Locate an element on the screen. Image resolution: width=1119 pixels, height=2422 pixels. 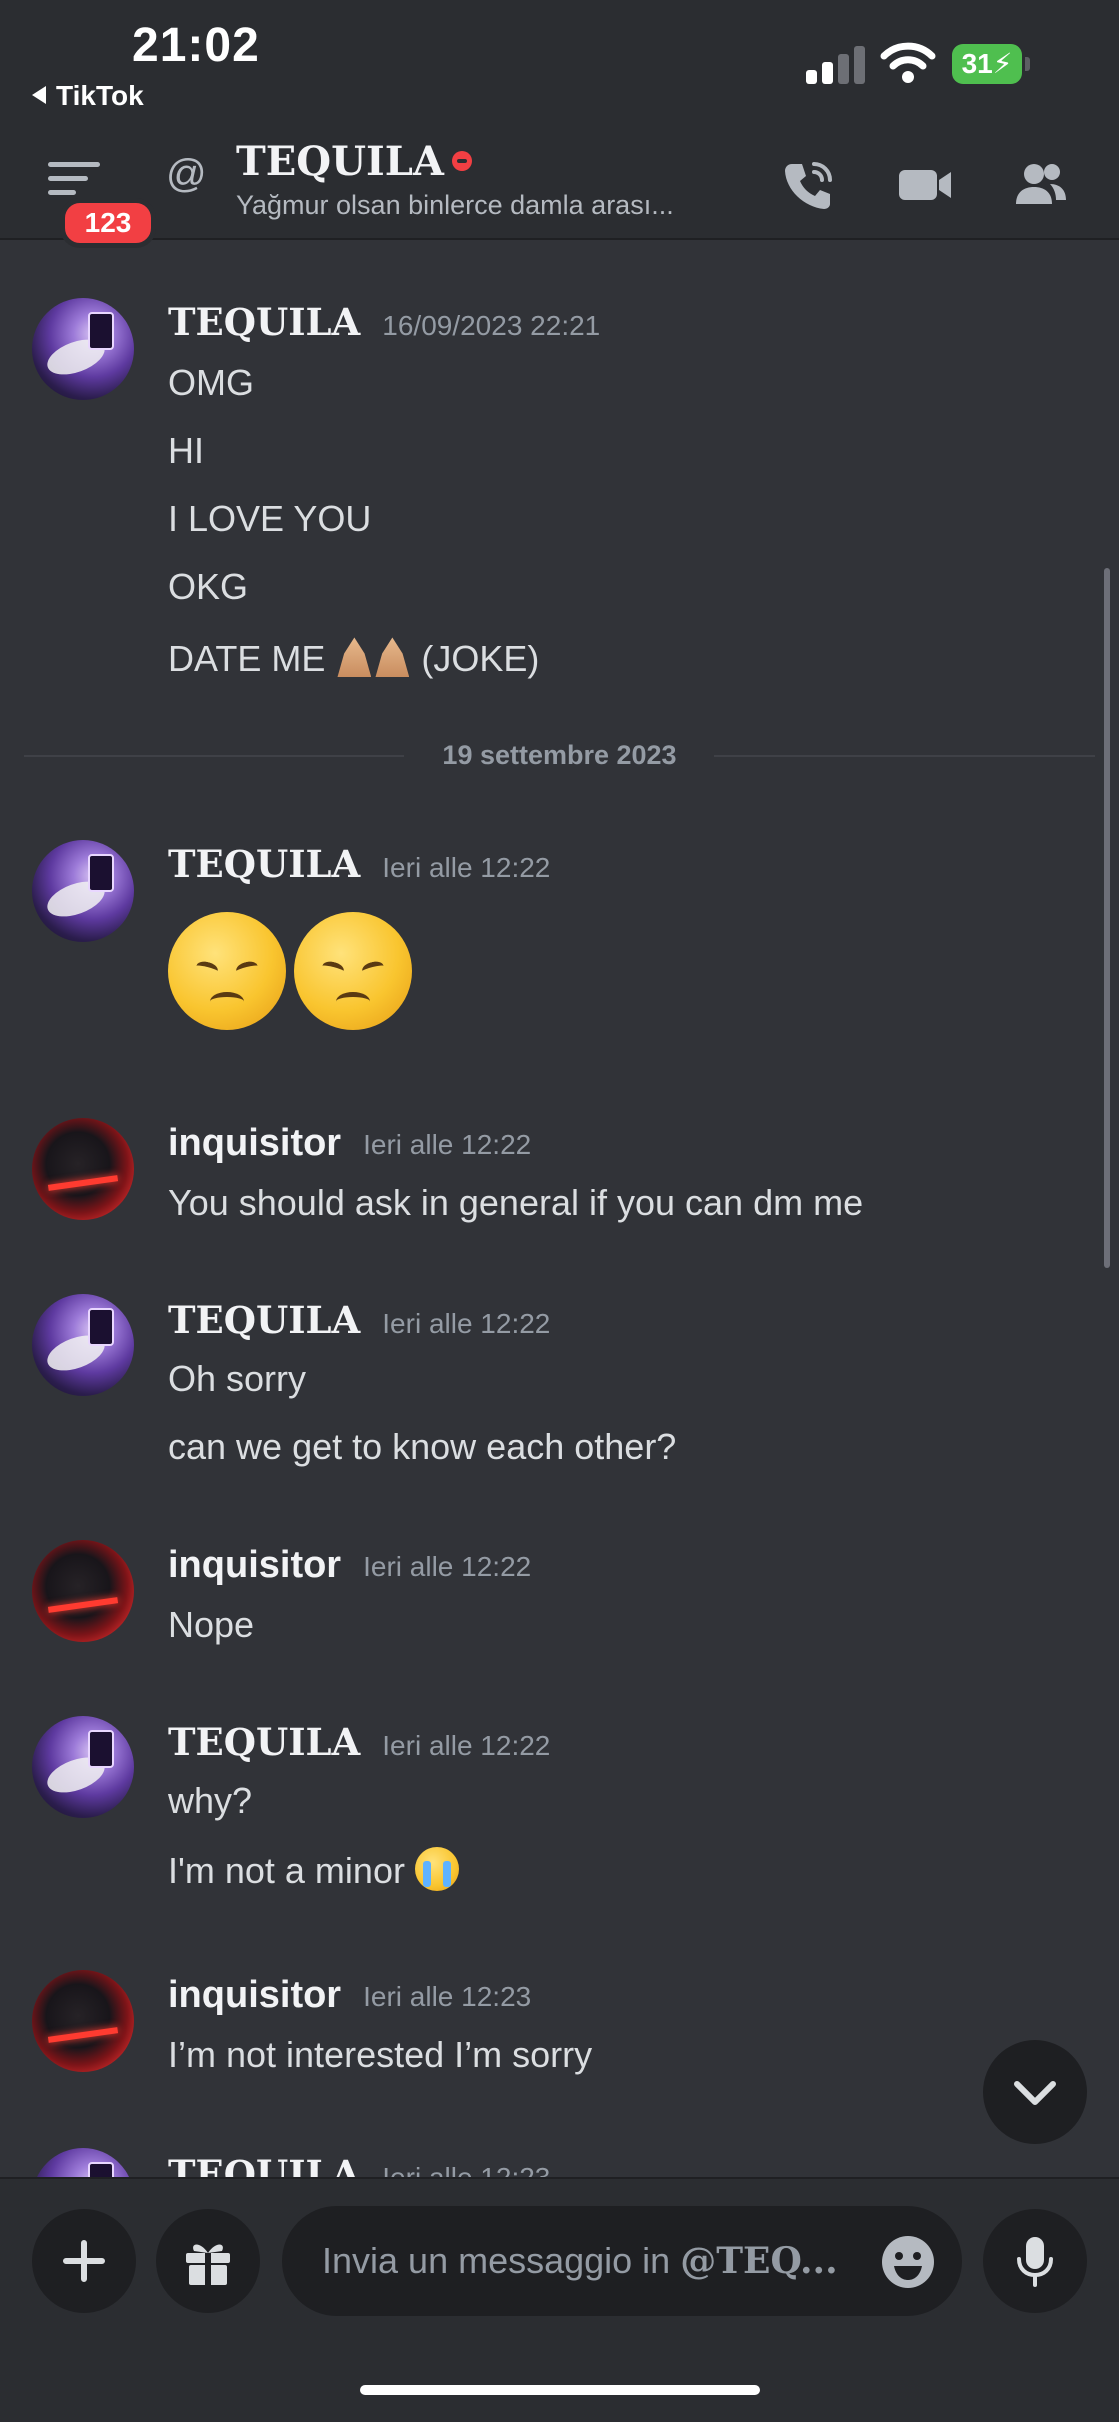
home-indicator is located at coordinates (560, 2390).